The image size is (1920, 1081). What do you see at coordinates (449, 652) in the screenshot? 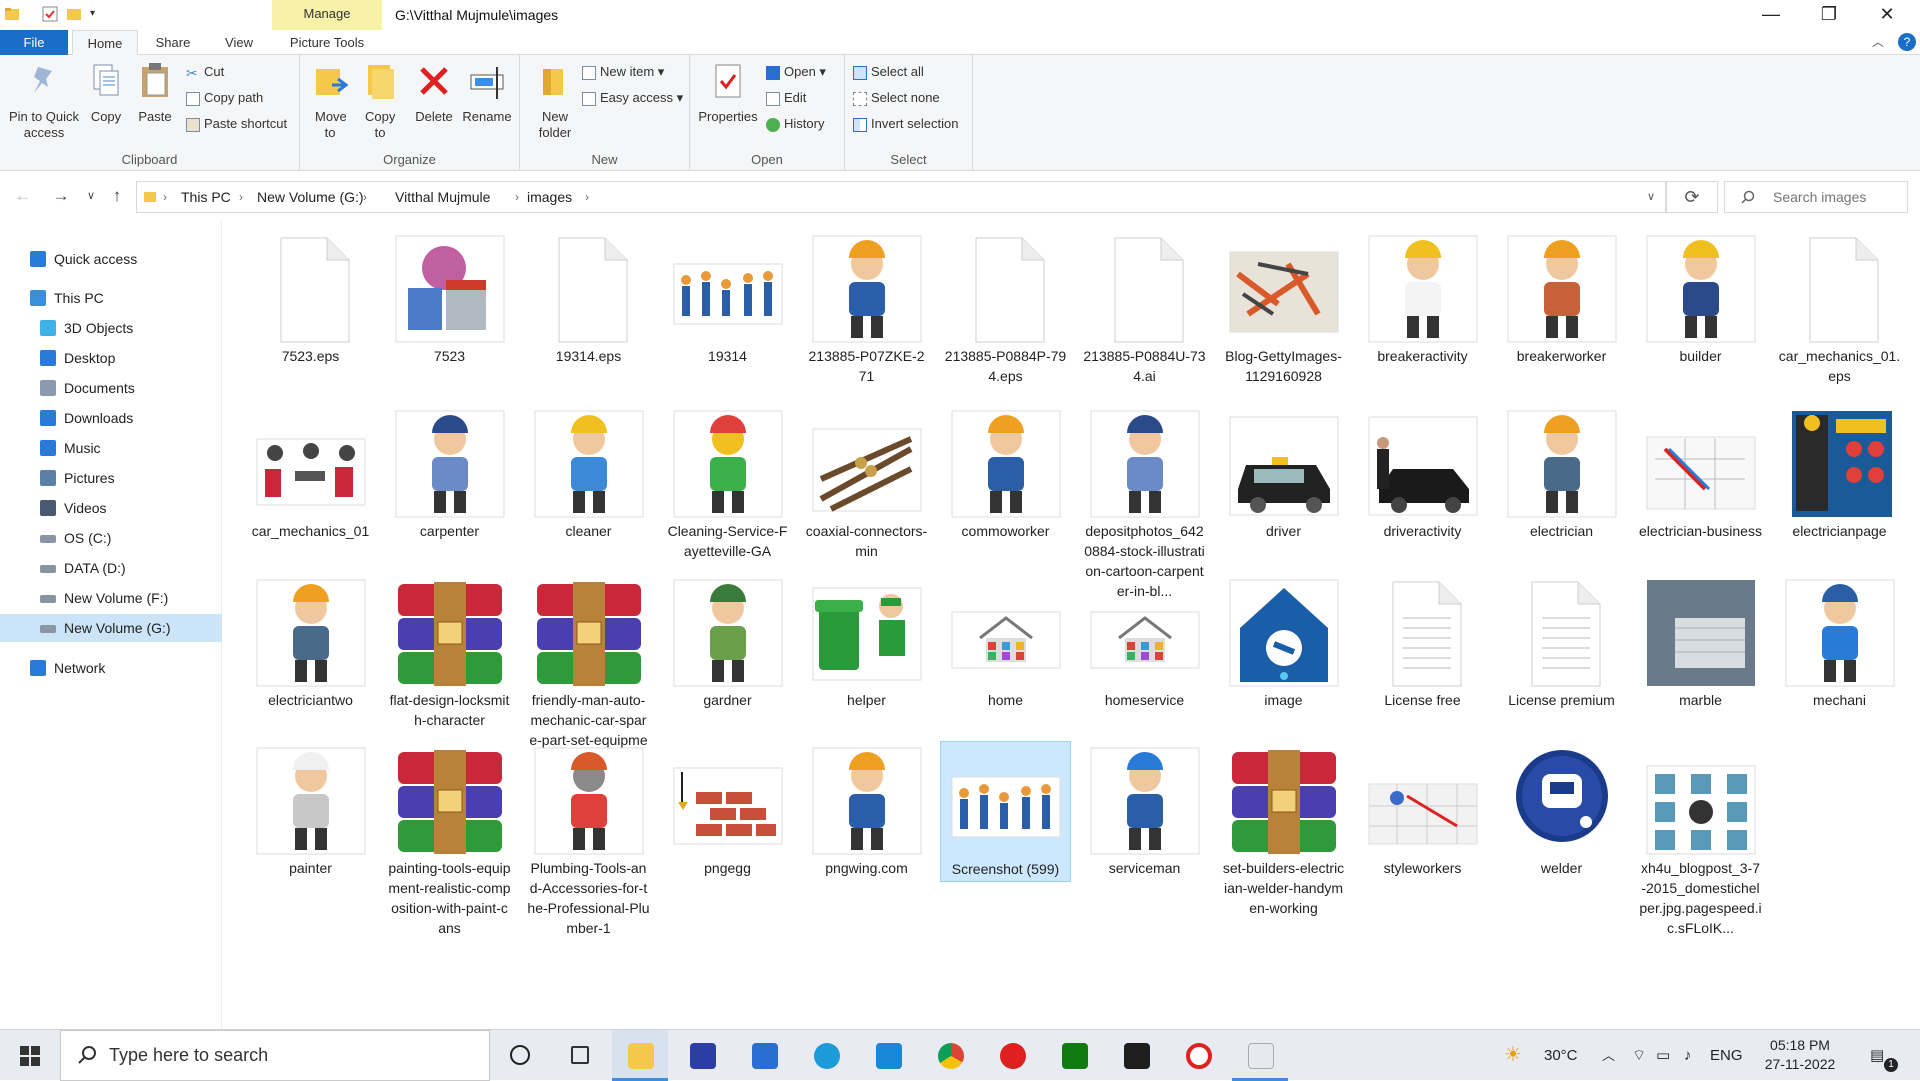
I see `file-item: flat-design-locksmith-character` at bounding box center [449, 652].